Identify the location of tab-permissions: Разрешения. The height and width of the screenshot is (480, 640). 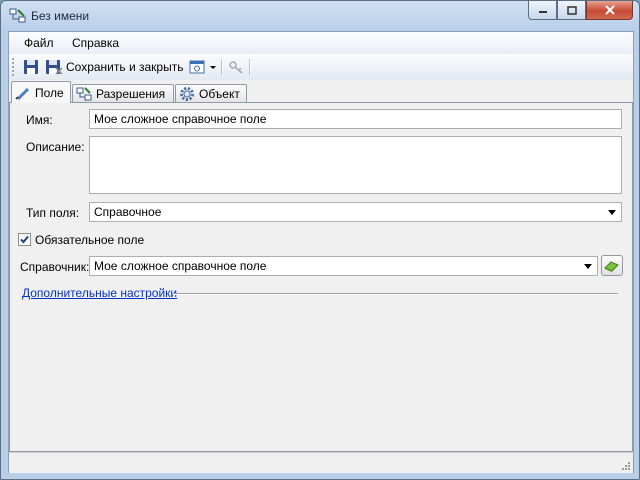
(123, 93).